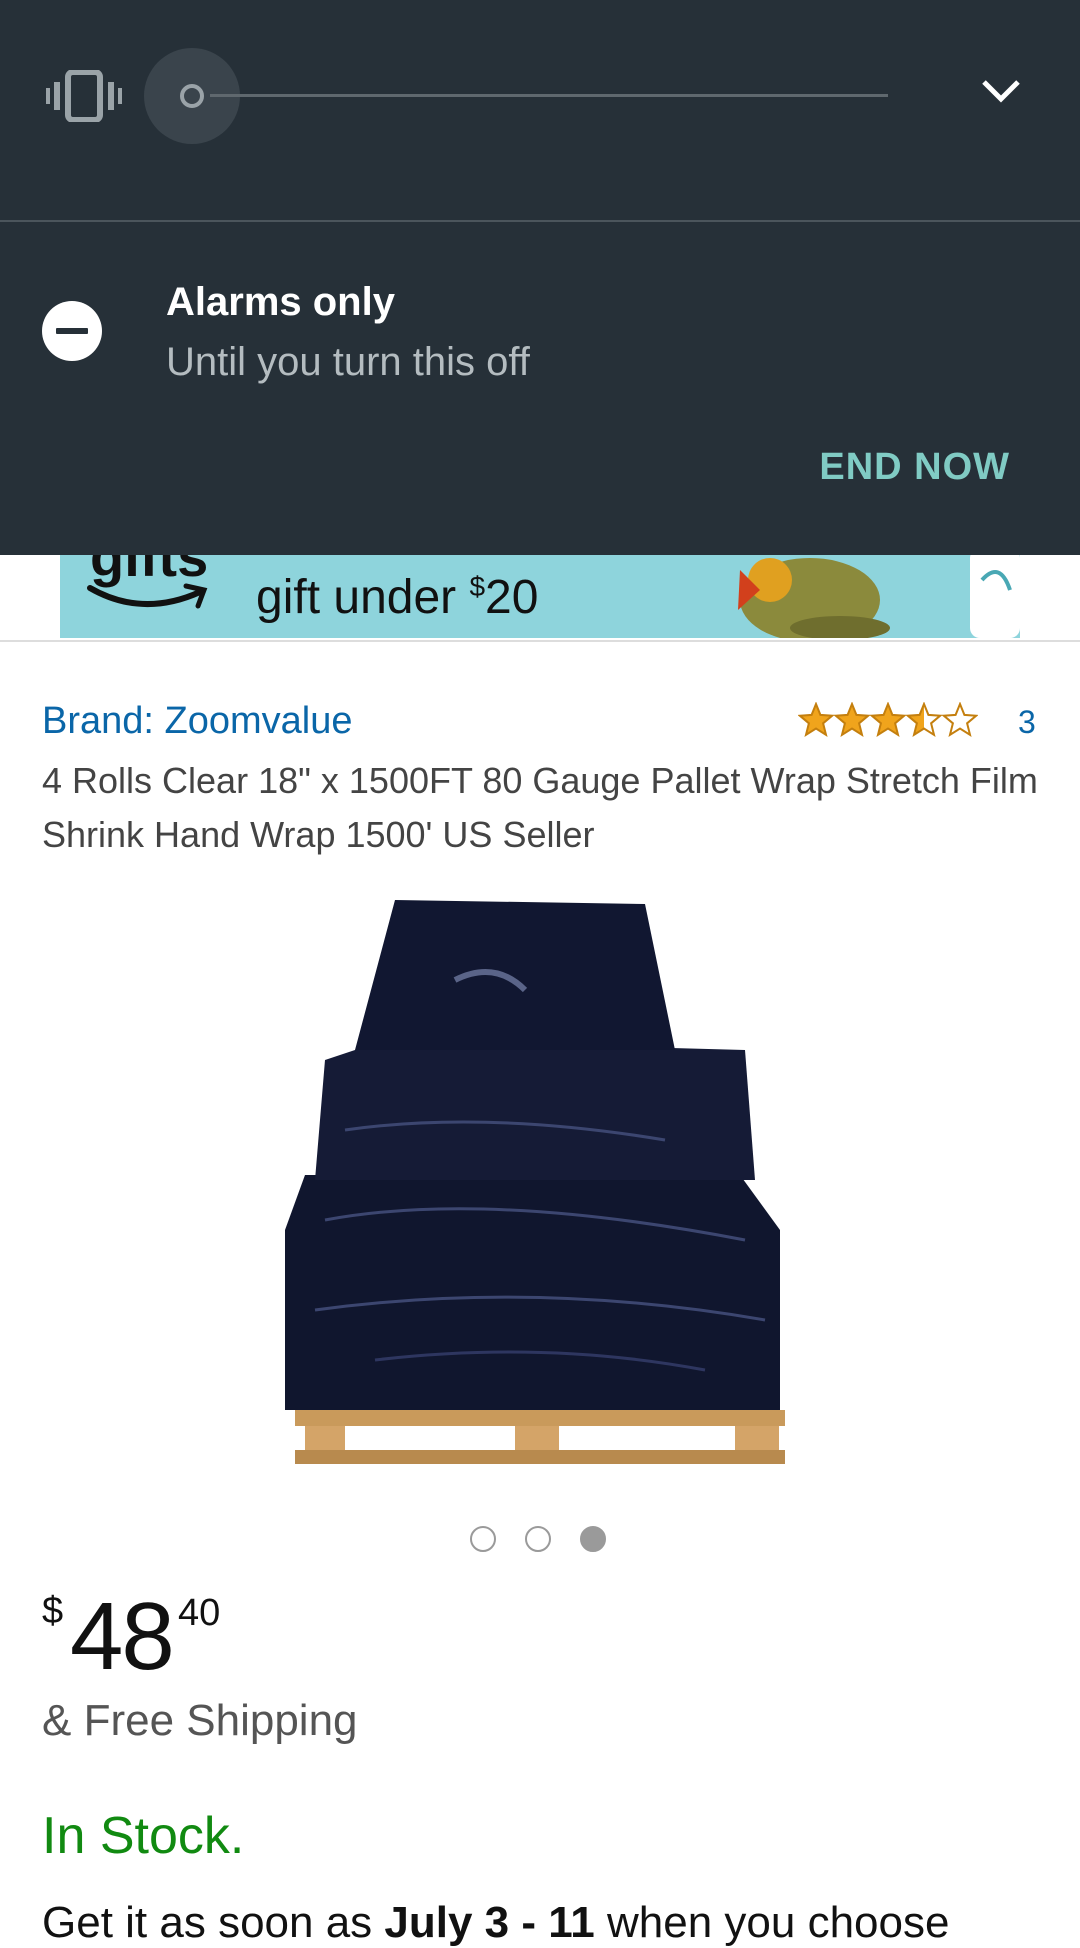  Describe the element at coordinates (489, 1922) in the screenshot. I see `delivery-dates: July 3 - 11` at that location.